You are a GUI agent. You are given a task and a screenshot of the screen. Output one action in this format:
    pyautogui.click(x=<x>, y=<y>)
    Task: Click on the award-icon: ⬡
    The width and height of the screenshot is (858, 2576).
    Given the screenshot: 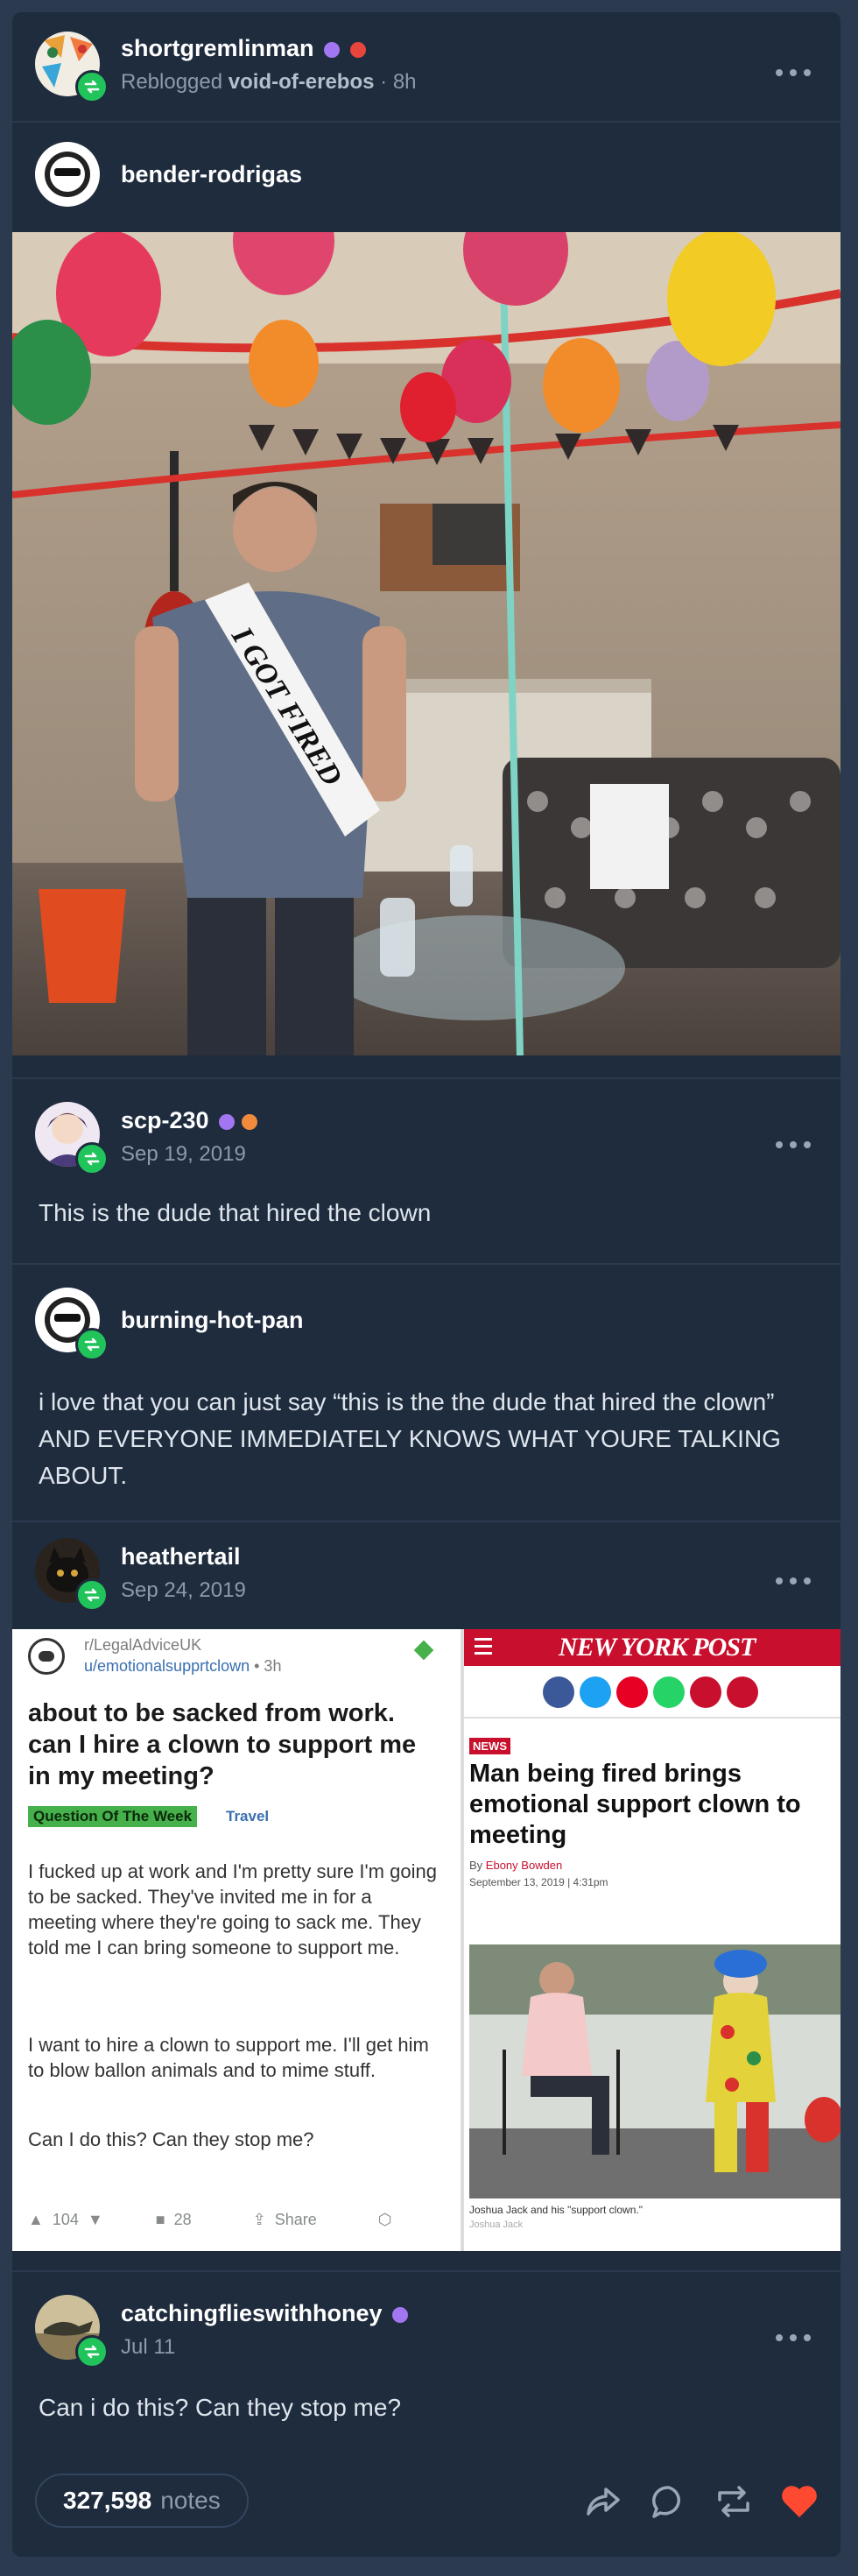 What is the action you would take?
    pyautogui.click(x=384, y=2219)
    